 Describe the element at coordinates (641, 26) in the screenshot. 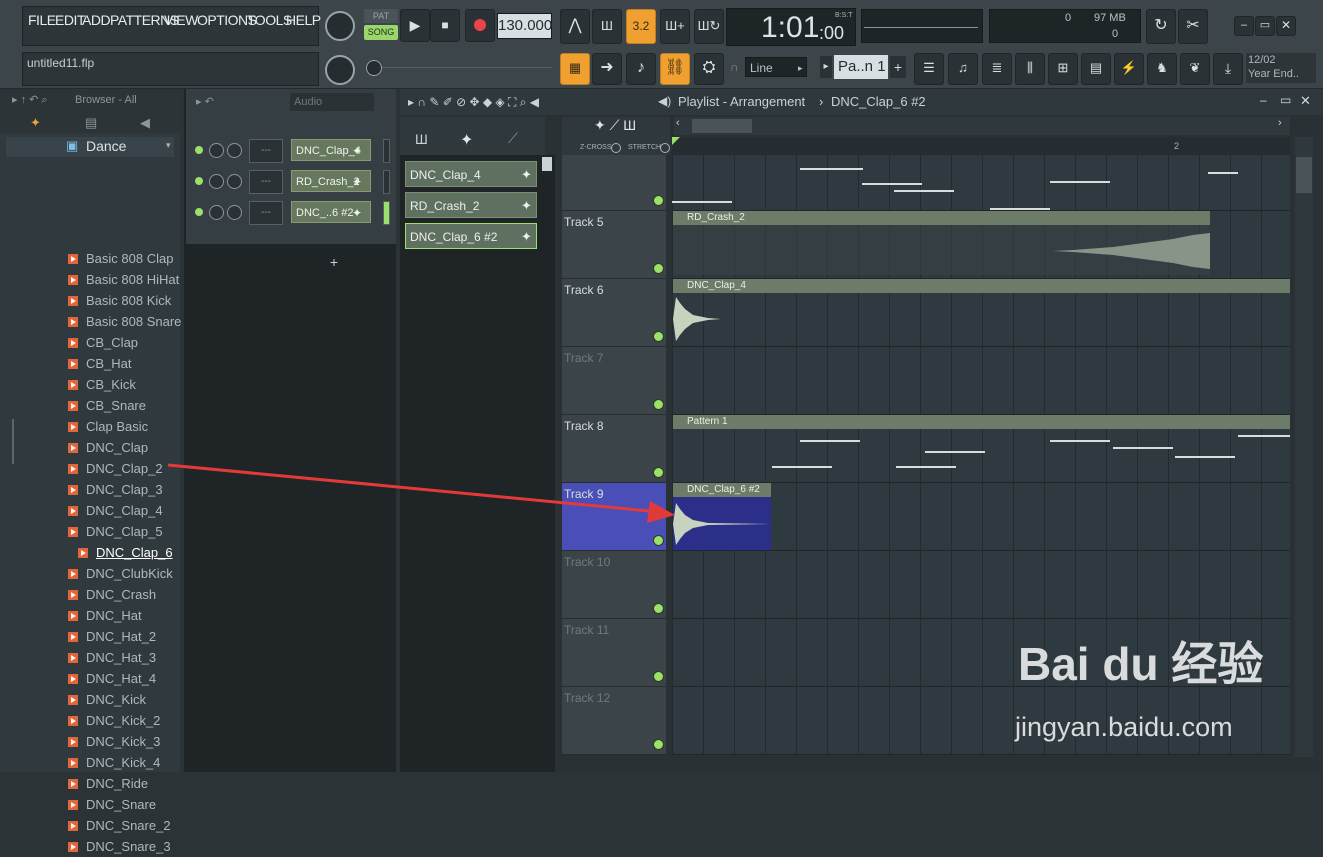

I see `countdown-button: 3.2` at that location.